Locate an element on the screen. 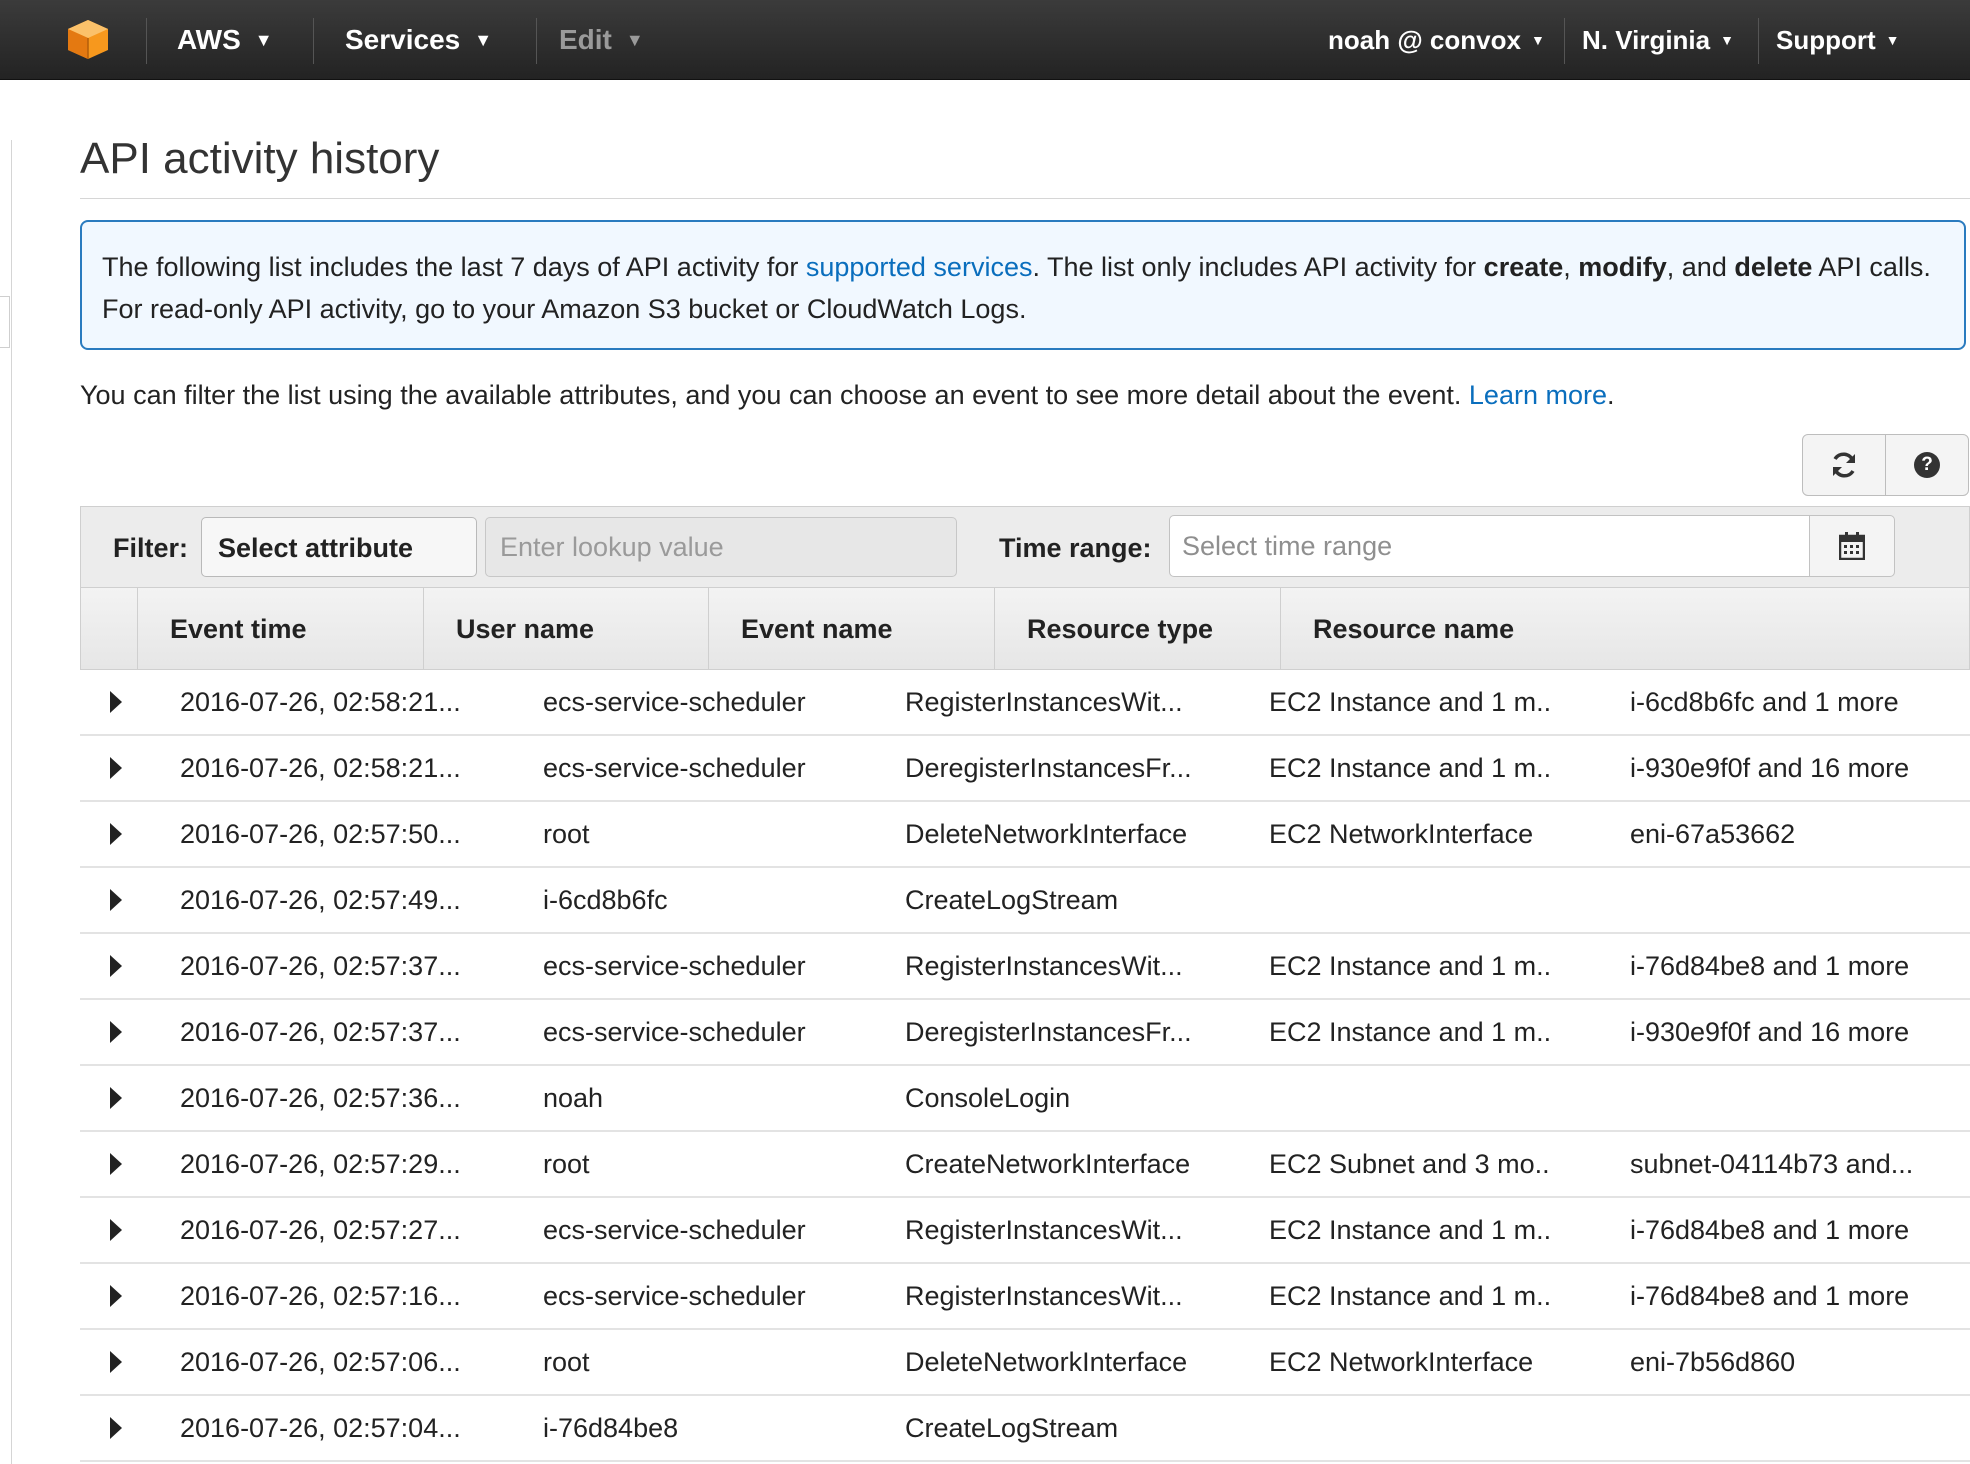 The height and width of the screenshot is (1464, 1970). user-name-cell: i-76d84be8 is located at coordinates (611, 1427).